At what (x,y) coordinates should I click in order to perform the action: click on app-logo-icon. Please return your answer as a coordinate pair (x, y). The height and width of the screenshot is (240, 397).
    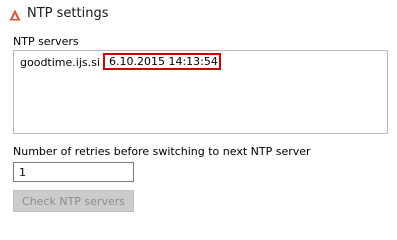
    Looking at the image, I should click on (15, 15).